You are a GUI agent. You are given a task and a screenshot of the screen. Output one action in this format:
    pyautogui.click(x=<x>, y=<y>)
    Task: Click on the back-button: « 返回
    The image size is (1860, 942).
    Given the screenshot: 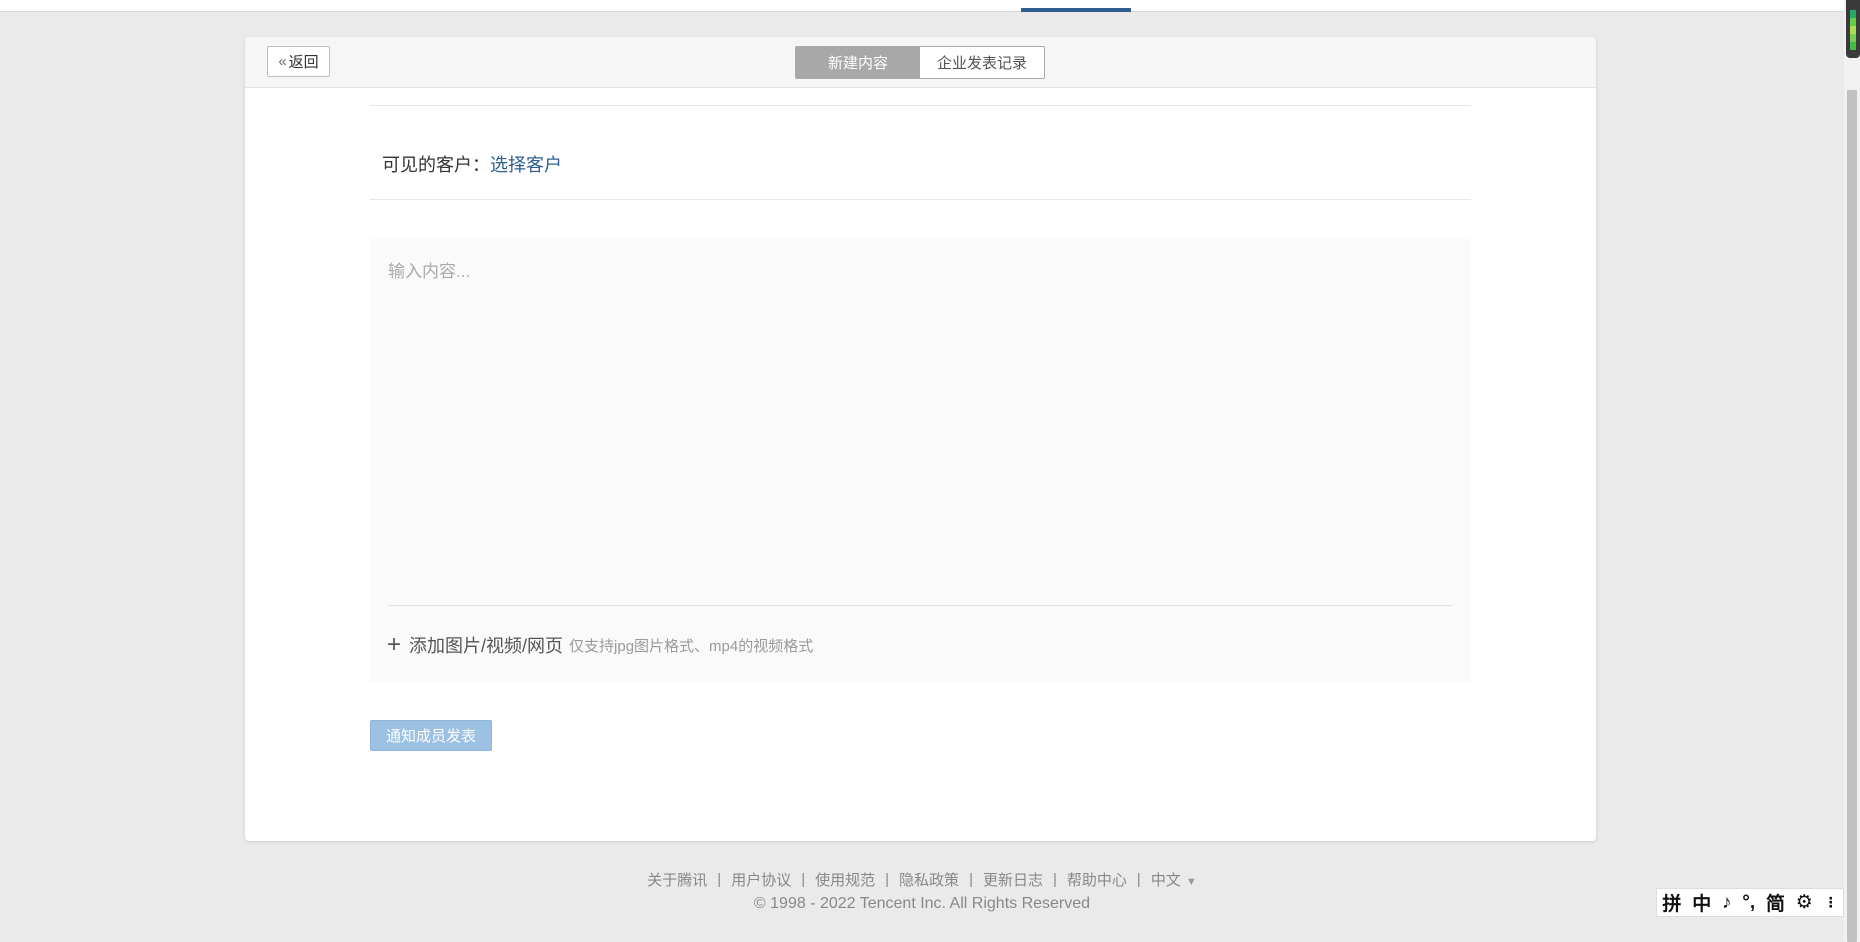 What is the action you would take?
    pyautogui.click(x=298, y=61)
    